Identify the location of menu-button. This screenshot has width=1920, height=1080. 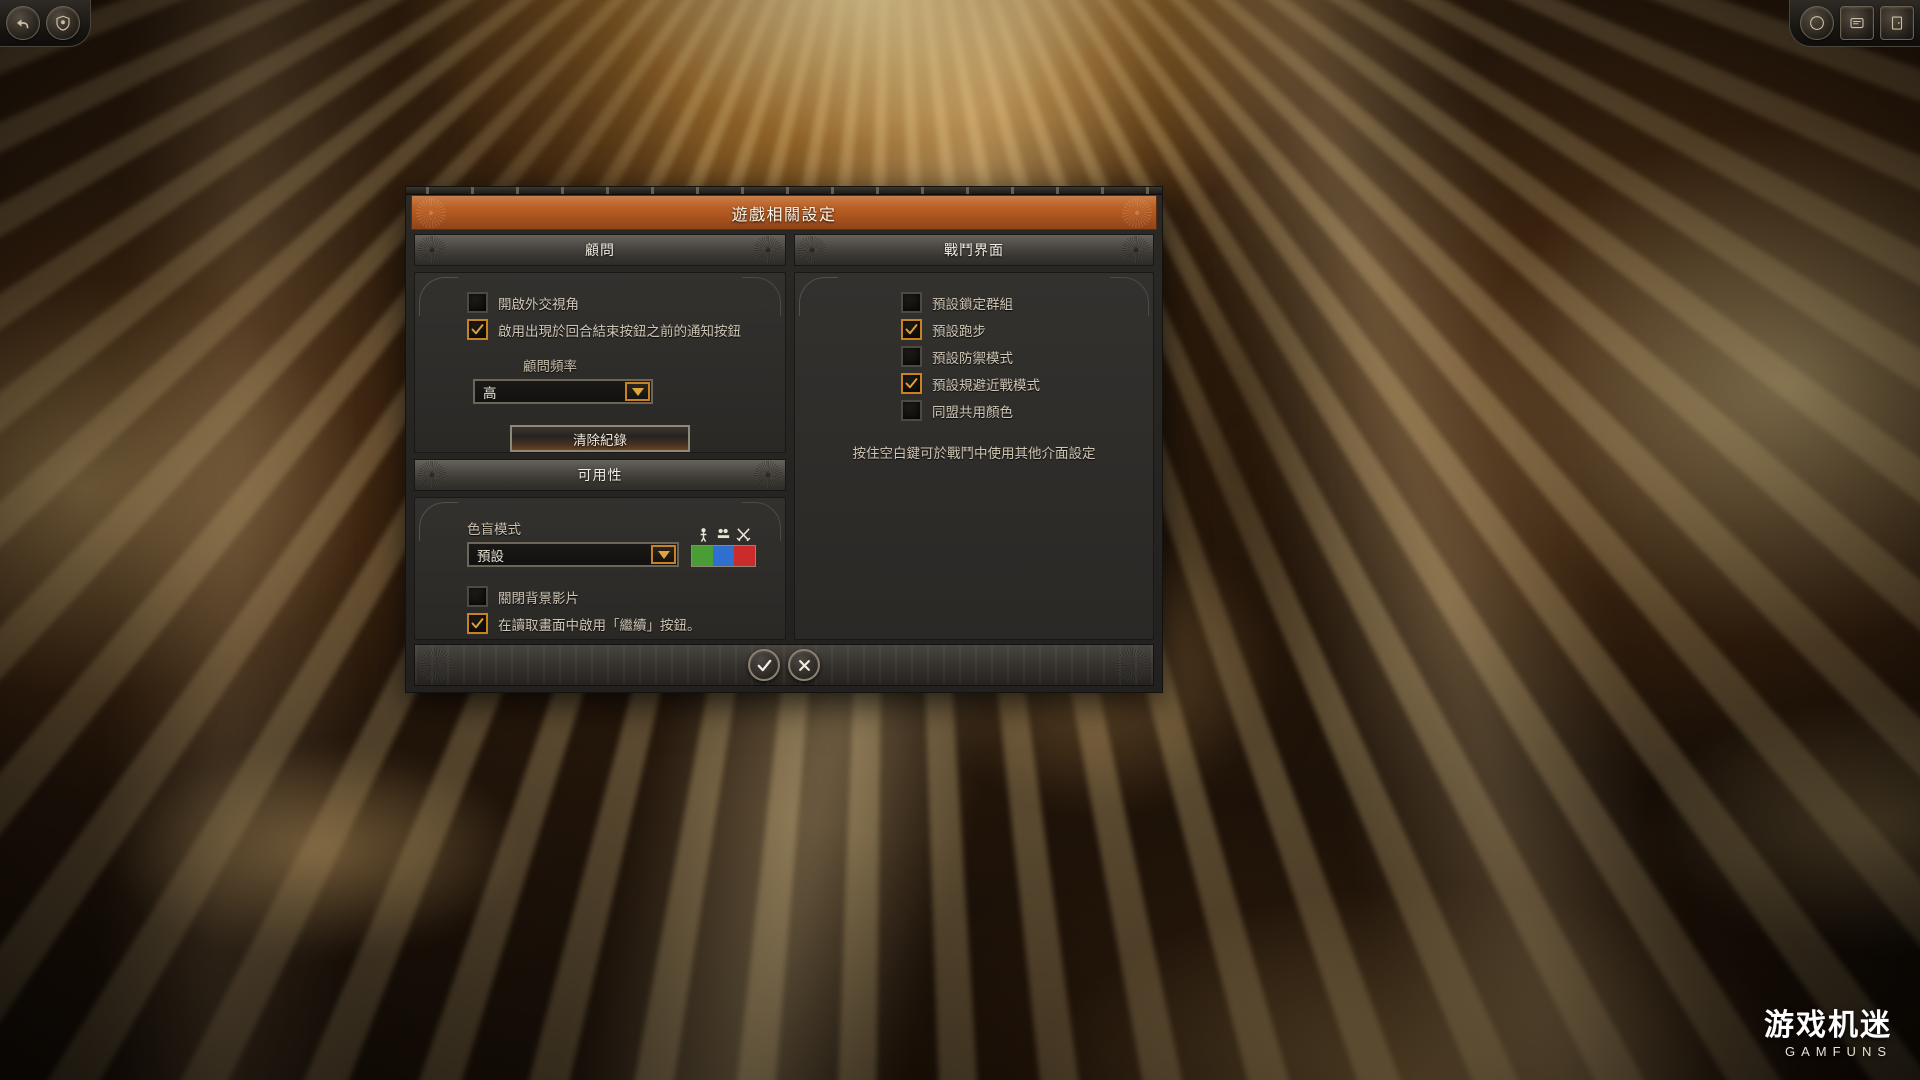
(63, 23).